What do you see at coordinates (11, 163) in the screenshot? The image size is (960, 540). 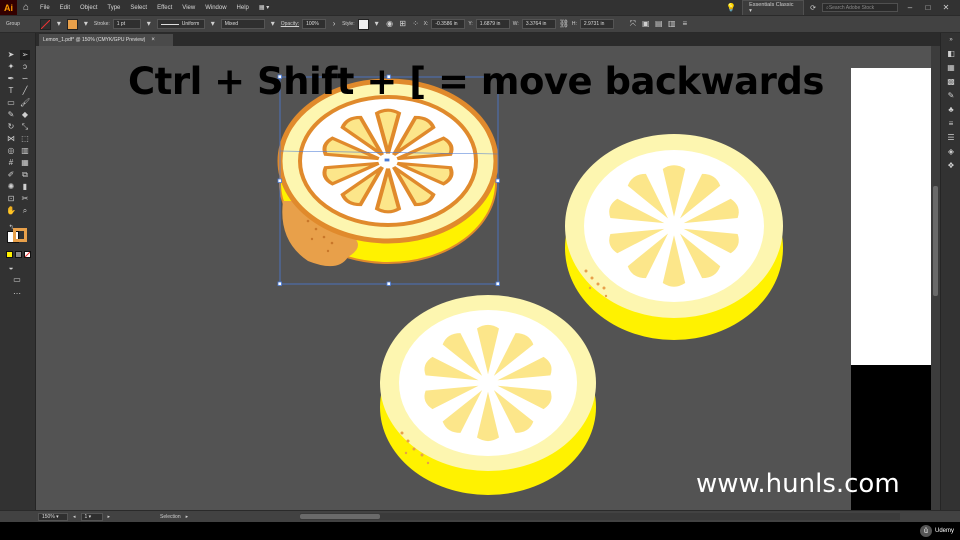 I see `mesh-tool-icon: #` at bounding box center [11, 163].